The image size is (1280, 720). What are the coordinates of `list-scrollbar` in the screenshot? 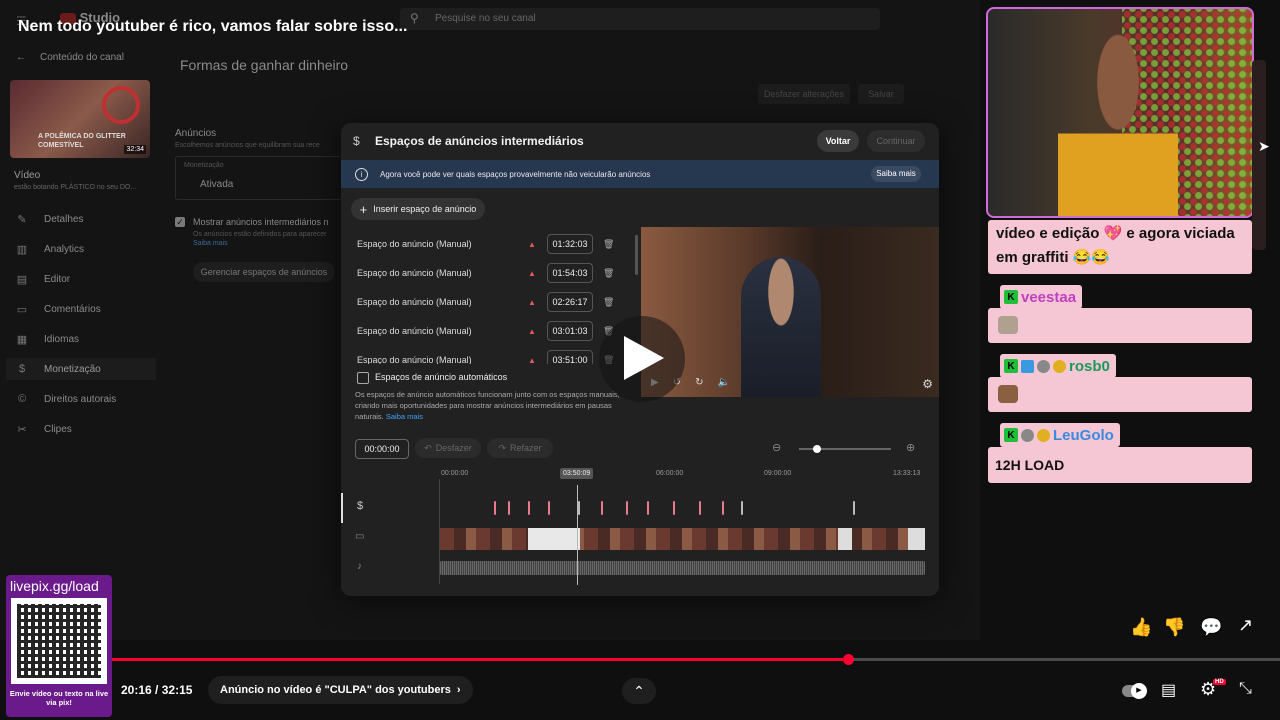 It's located at (636, 255).